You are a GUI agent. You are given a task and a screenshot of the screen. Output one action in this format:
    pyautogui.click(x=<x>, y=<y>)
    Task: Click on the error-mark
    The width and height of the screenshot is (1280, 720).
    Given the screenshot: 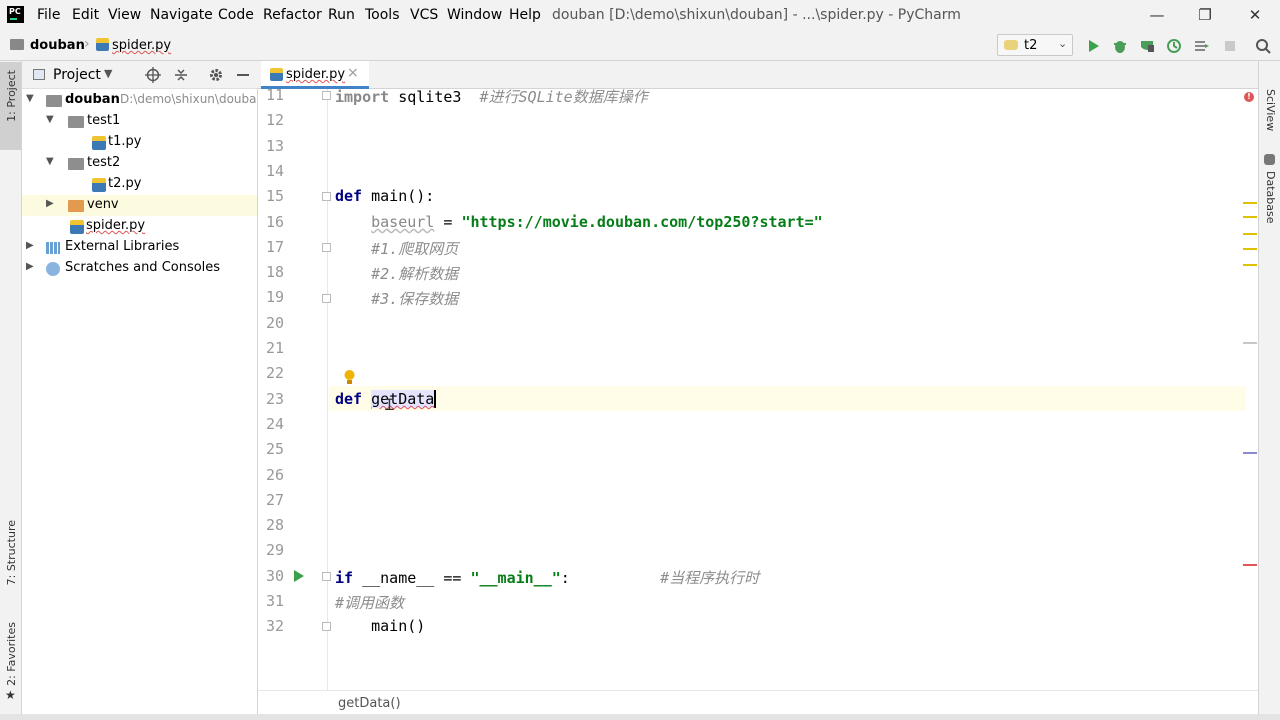 What is the action you would take?
    pyautogui.click(x=1250, y=565)
    